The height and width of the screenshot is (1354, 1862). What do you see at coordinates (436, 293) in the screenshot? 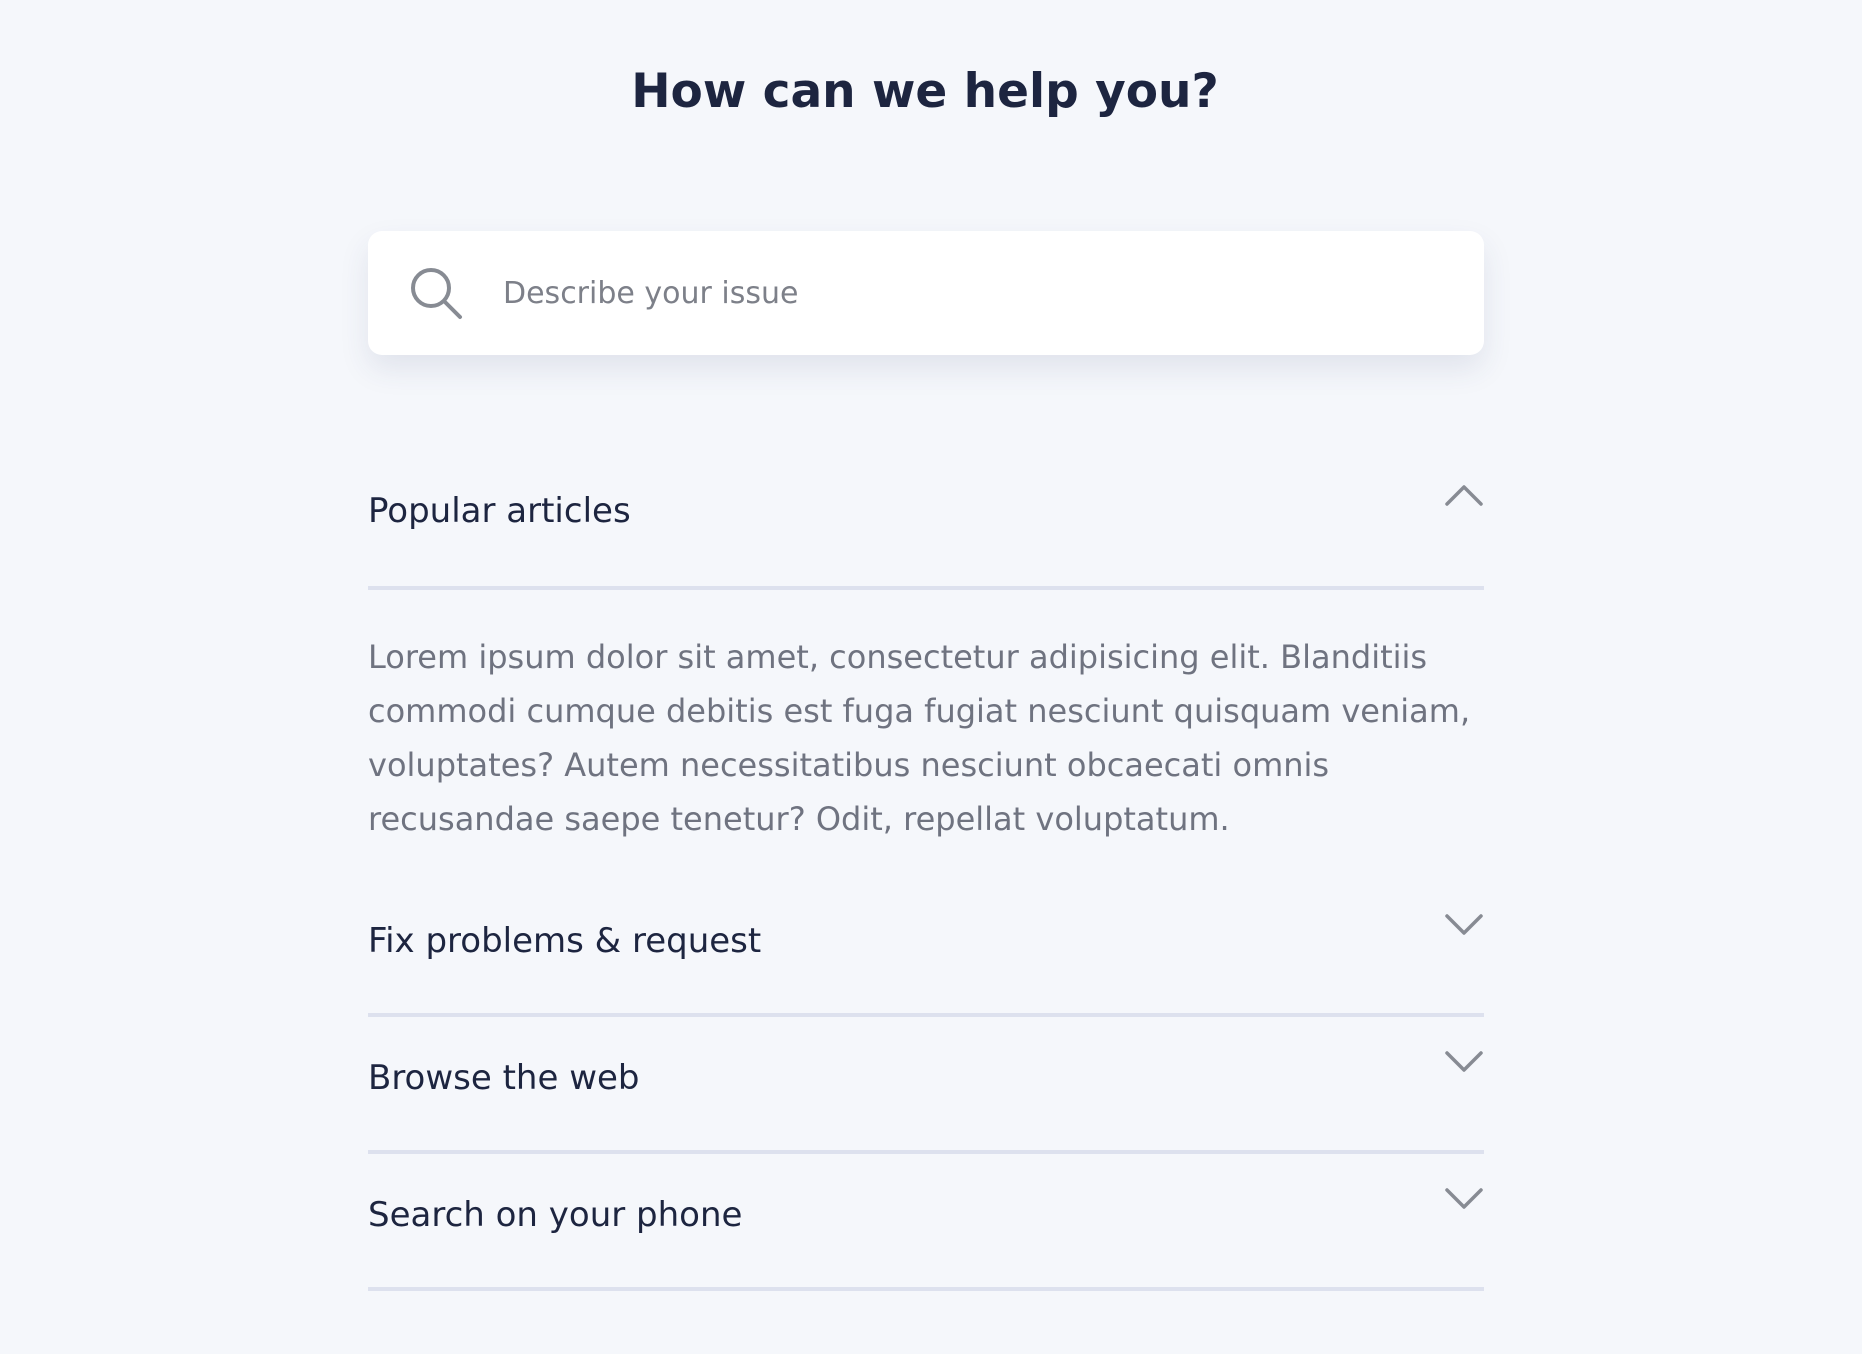
I see `search-icon` at bounding box center [436, 293].